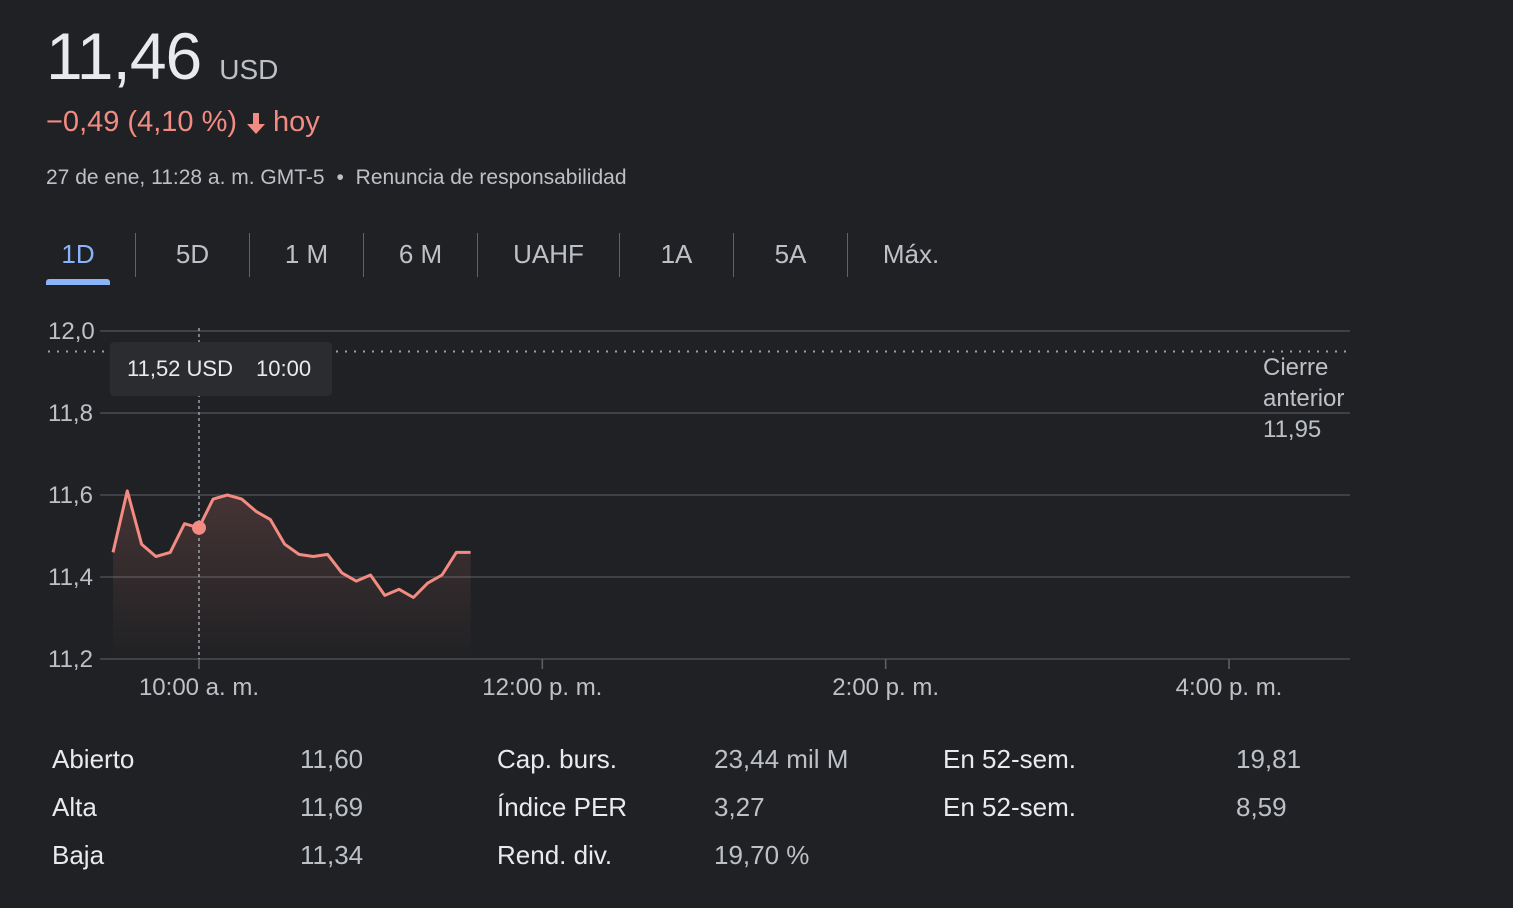  Describe the element at coordinates (1269, 759) in the screenshot. I see `stat-value-52w-high: 19,81` at that location.